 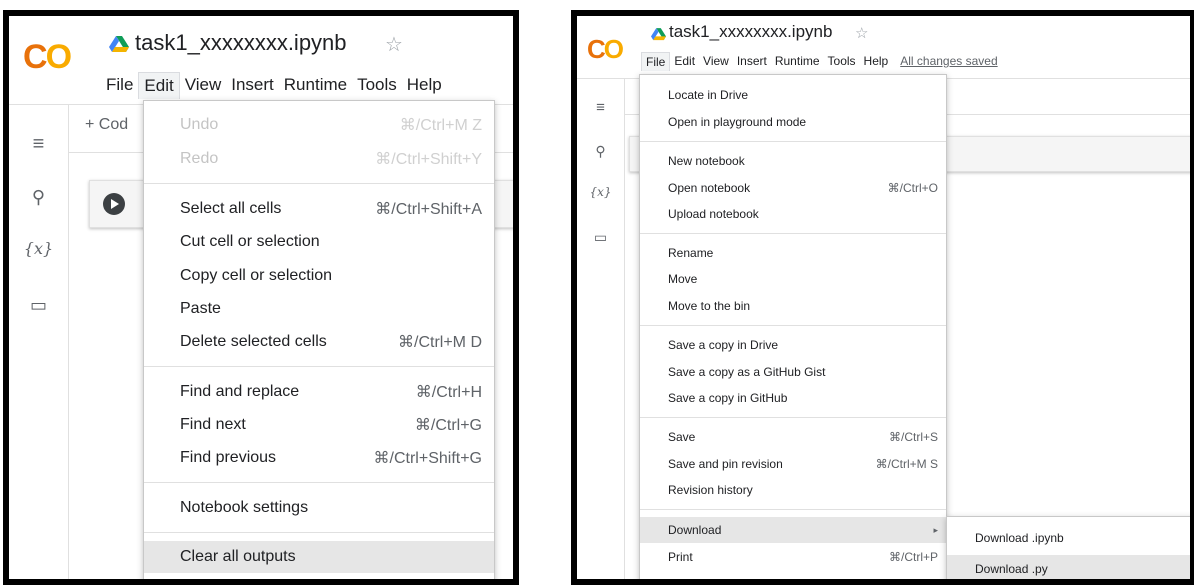 What do you see at coordinates (319, 242) in the screenshot?
I see `menu-item-cut: Cut cell or selection` at bounding box center [319, 242].